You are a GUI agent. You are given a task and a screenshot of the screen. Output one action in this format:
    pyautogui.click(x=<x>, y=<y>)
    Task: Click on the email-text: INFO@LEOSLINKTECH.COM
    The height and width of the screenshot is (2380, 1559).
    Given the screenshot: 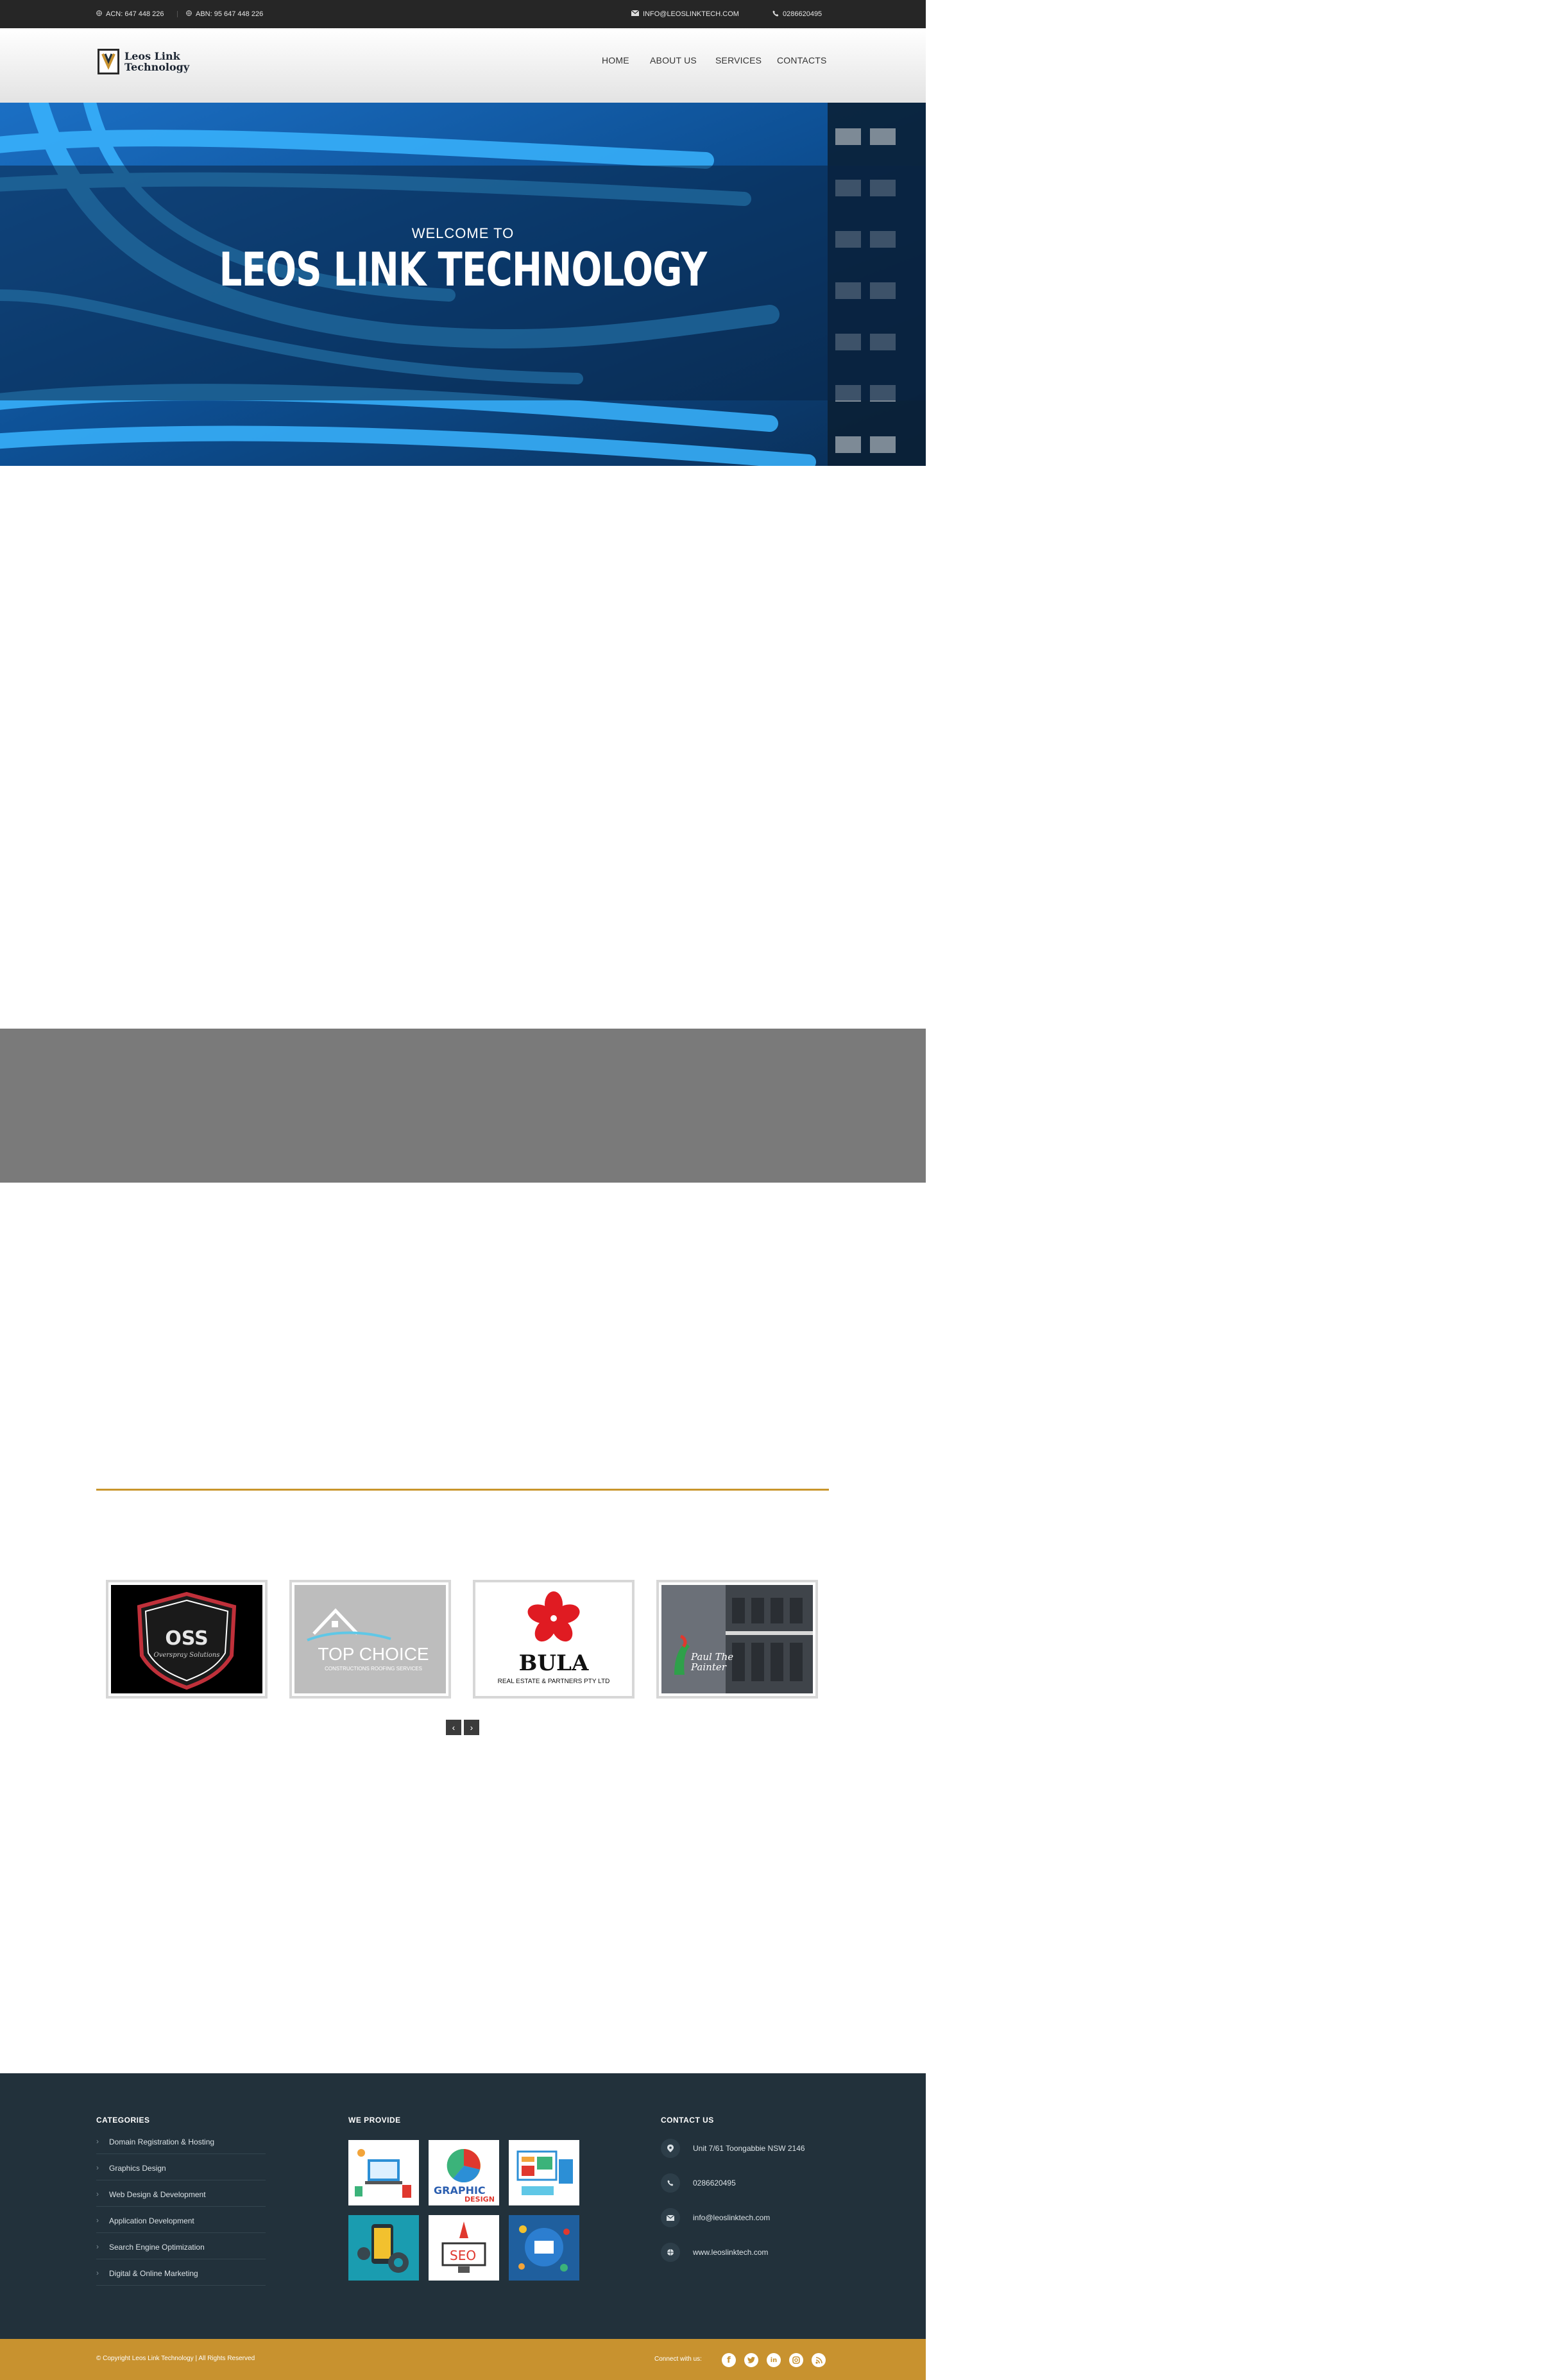 What is the action you would take?
    pyautogui.click(x=691, y=14)
    